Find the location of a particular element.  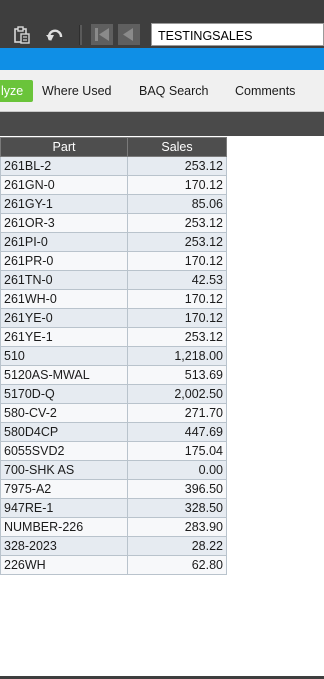

table-row: 261PI-0 253.12 is located at coordinates (113, 242).